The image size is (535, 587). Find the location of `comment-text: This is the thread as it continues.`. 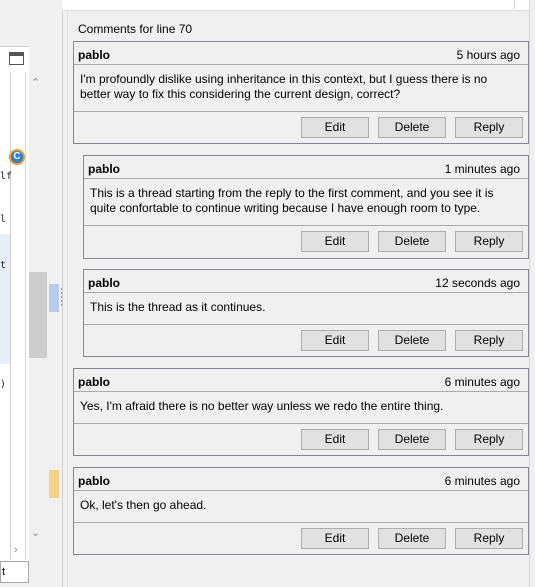

comment-text: This is the thread as it continues. is located at coordinates (178, 307).